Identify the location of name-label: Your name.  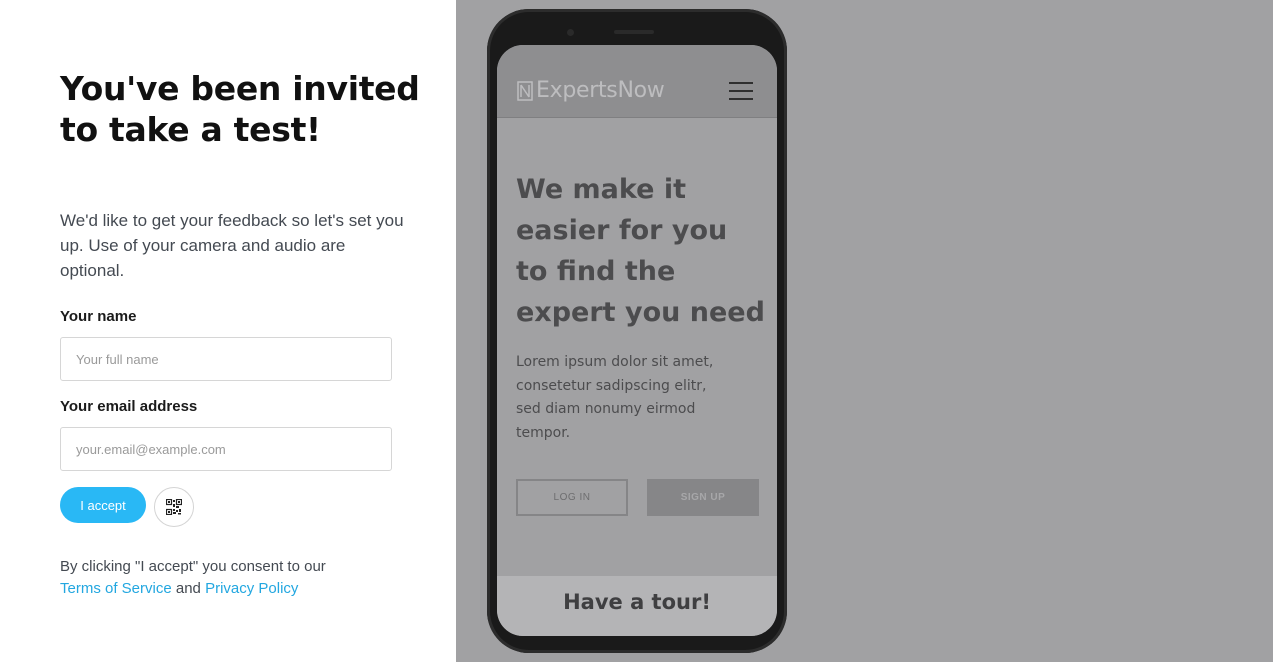
(98, 316).